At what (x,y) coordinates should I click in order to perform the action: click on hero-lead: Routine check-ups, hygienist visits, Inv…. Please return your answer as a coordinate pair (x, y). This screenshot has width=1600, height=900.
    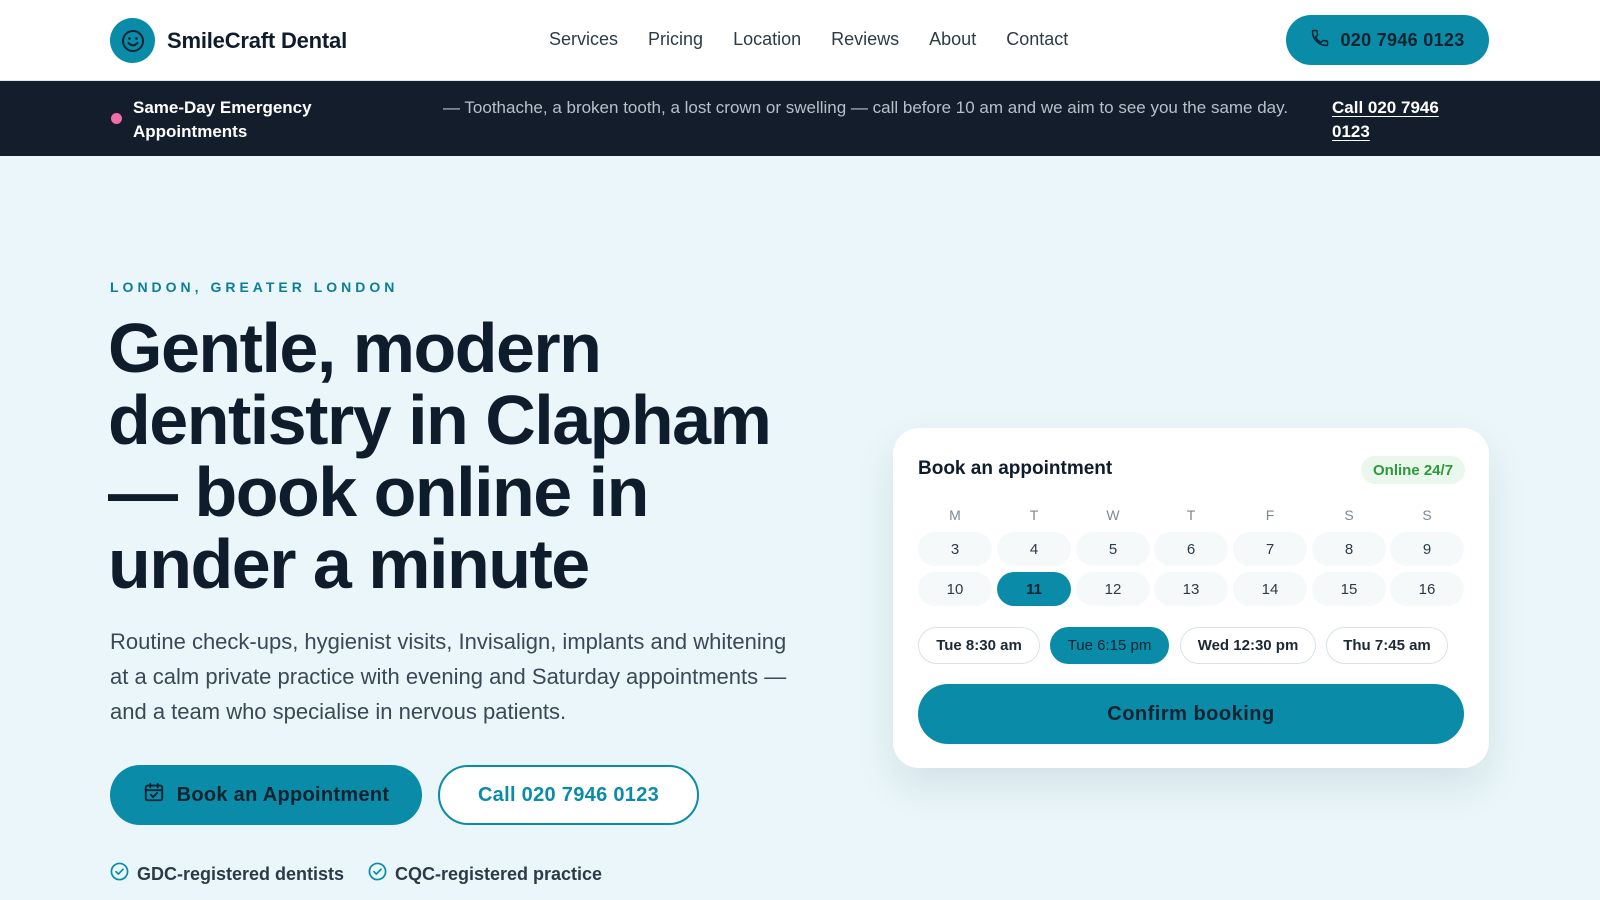
    Looking at the image, I should click on (448, 676).